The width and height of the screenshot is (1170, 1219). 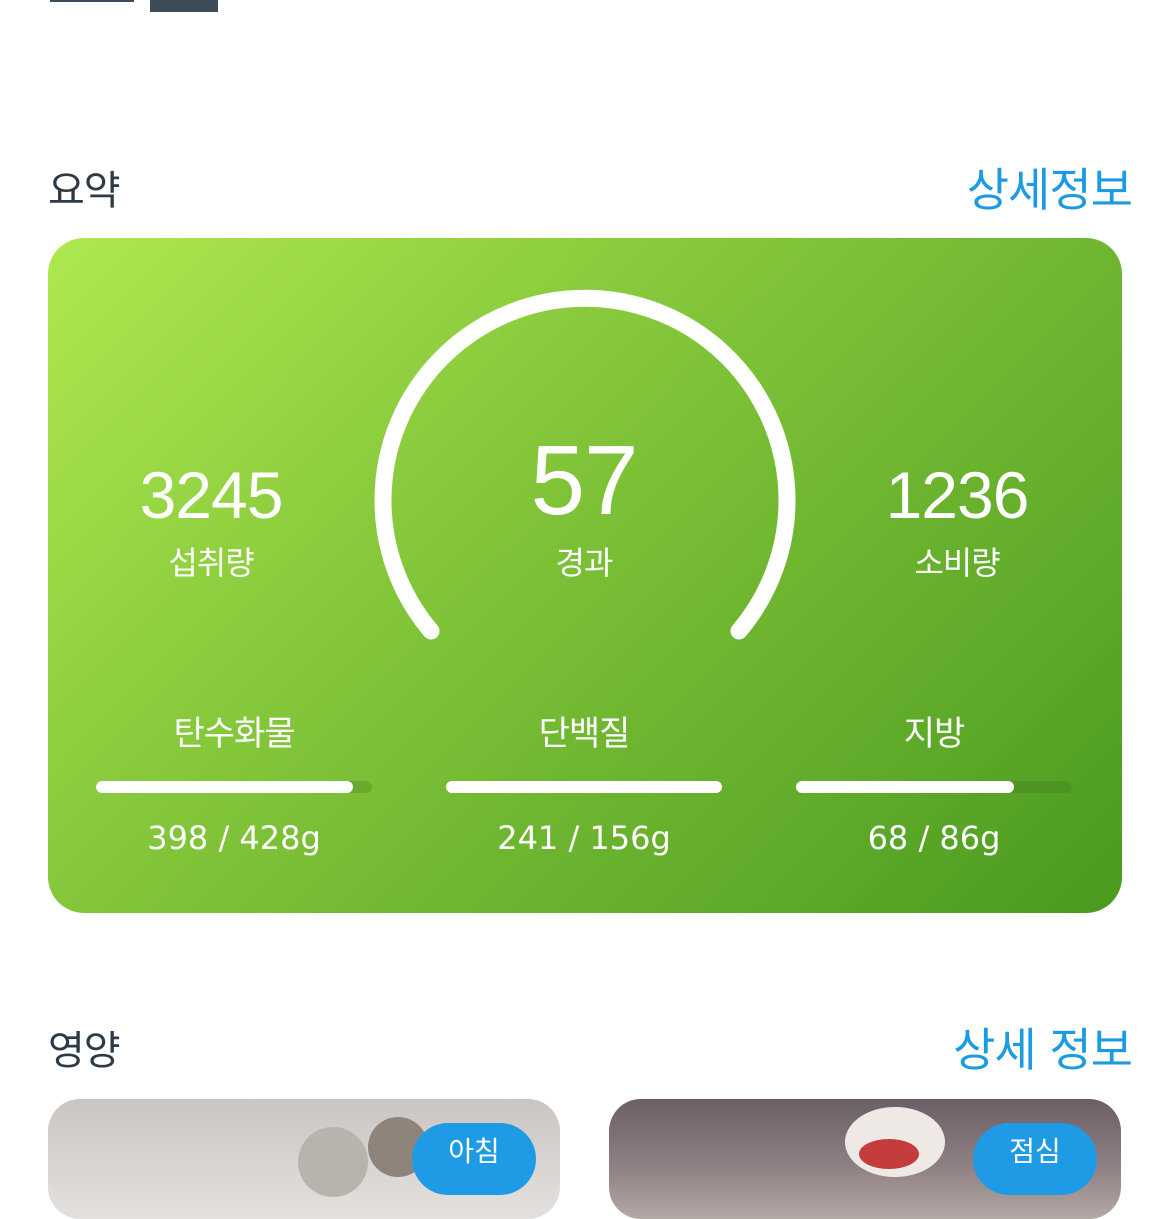 I want to click on progress-value: 57, so click(x=584, y=480).